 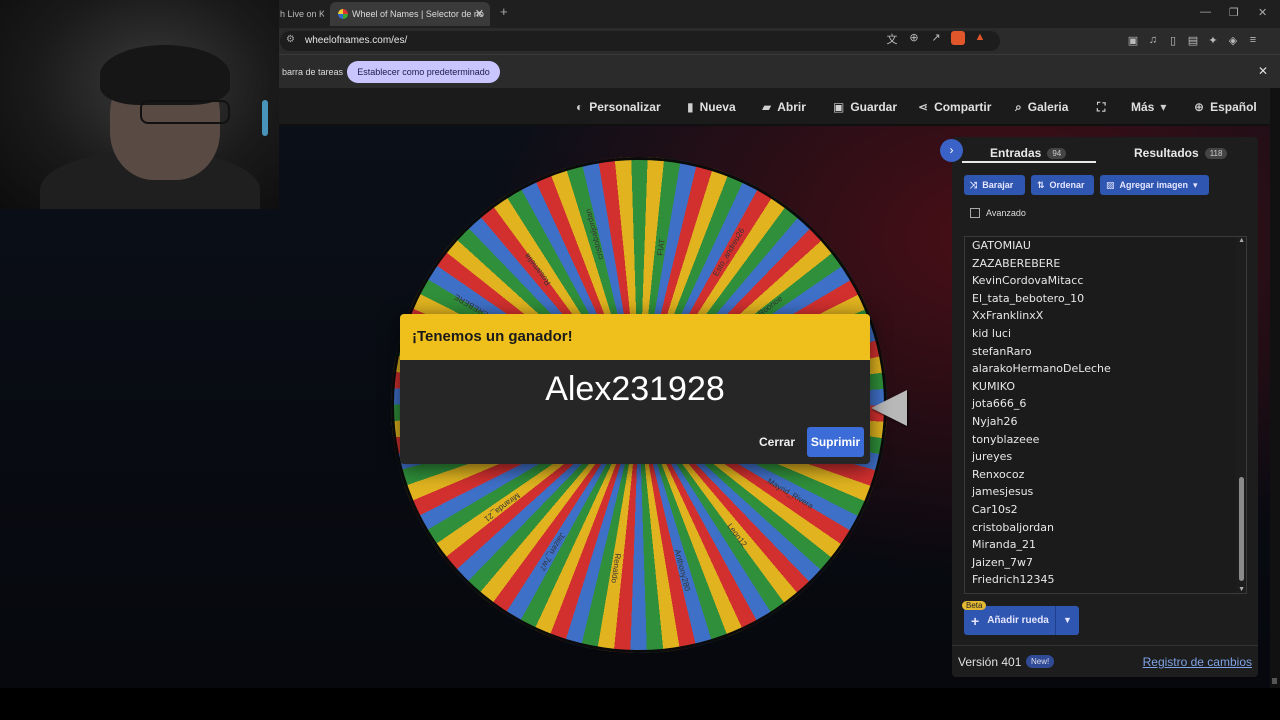 I want to click on tab-results: Resultados 118, so click(x=1181, y=153).